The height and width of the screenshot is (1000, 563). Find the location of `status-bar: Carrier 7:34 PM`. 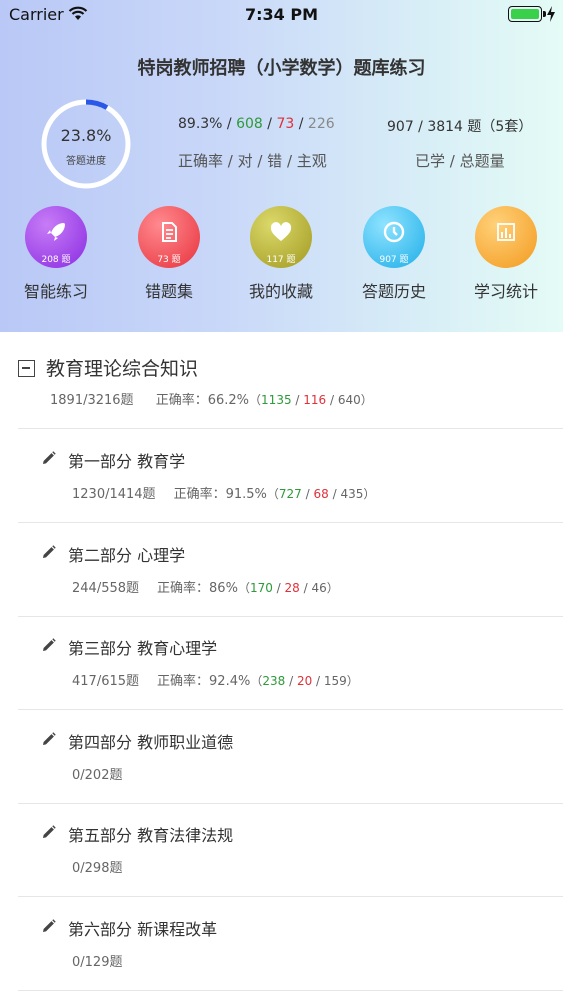

status-bar: Carrier 7:34 PM is located at coordinates (281, 15).